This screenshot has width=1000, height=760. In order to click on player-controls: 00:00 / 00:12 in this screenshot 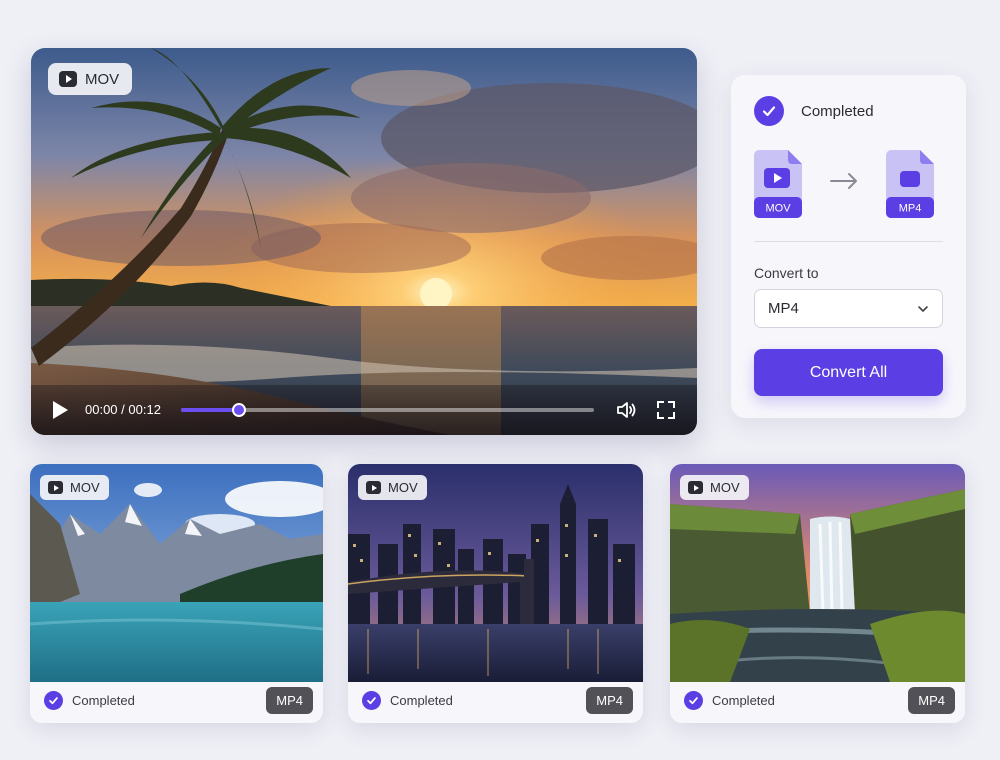, I will do `click(364, 410)`.